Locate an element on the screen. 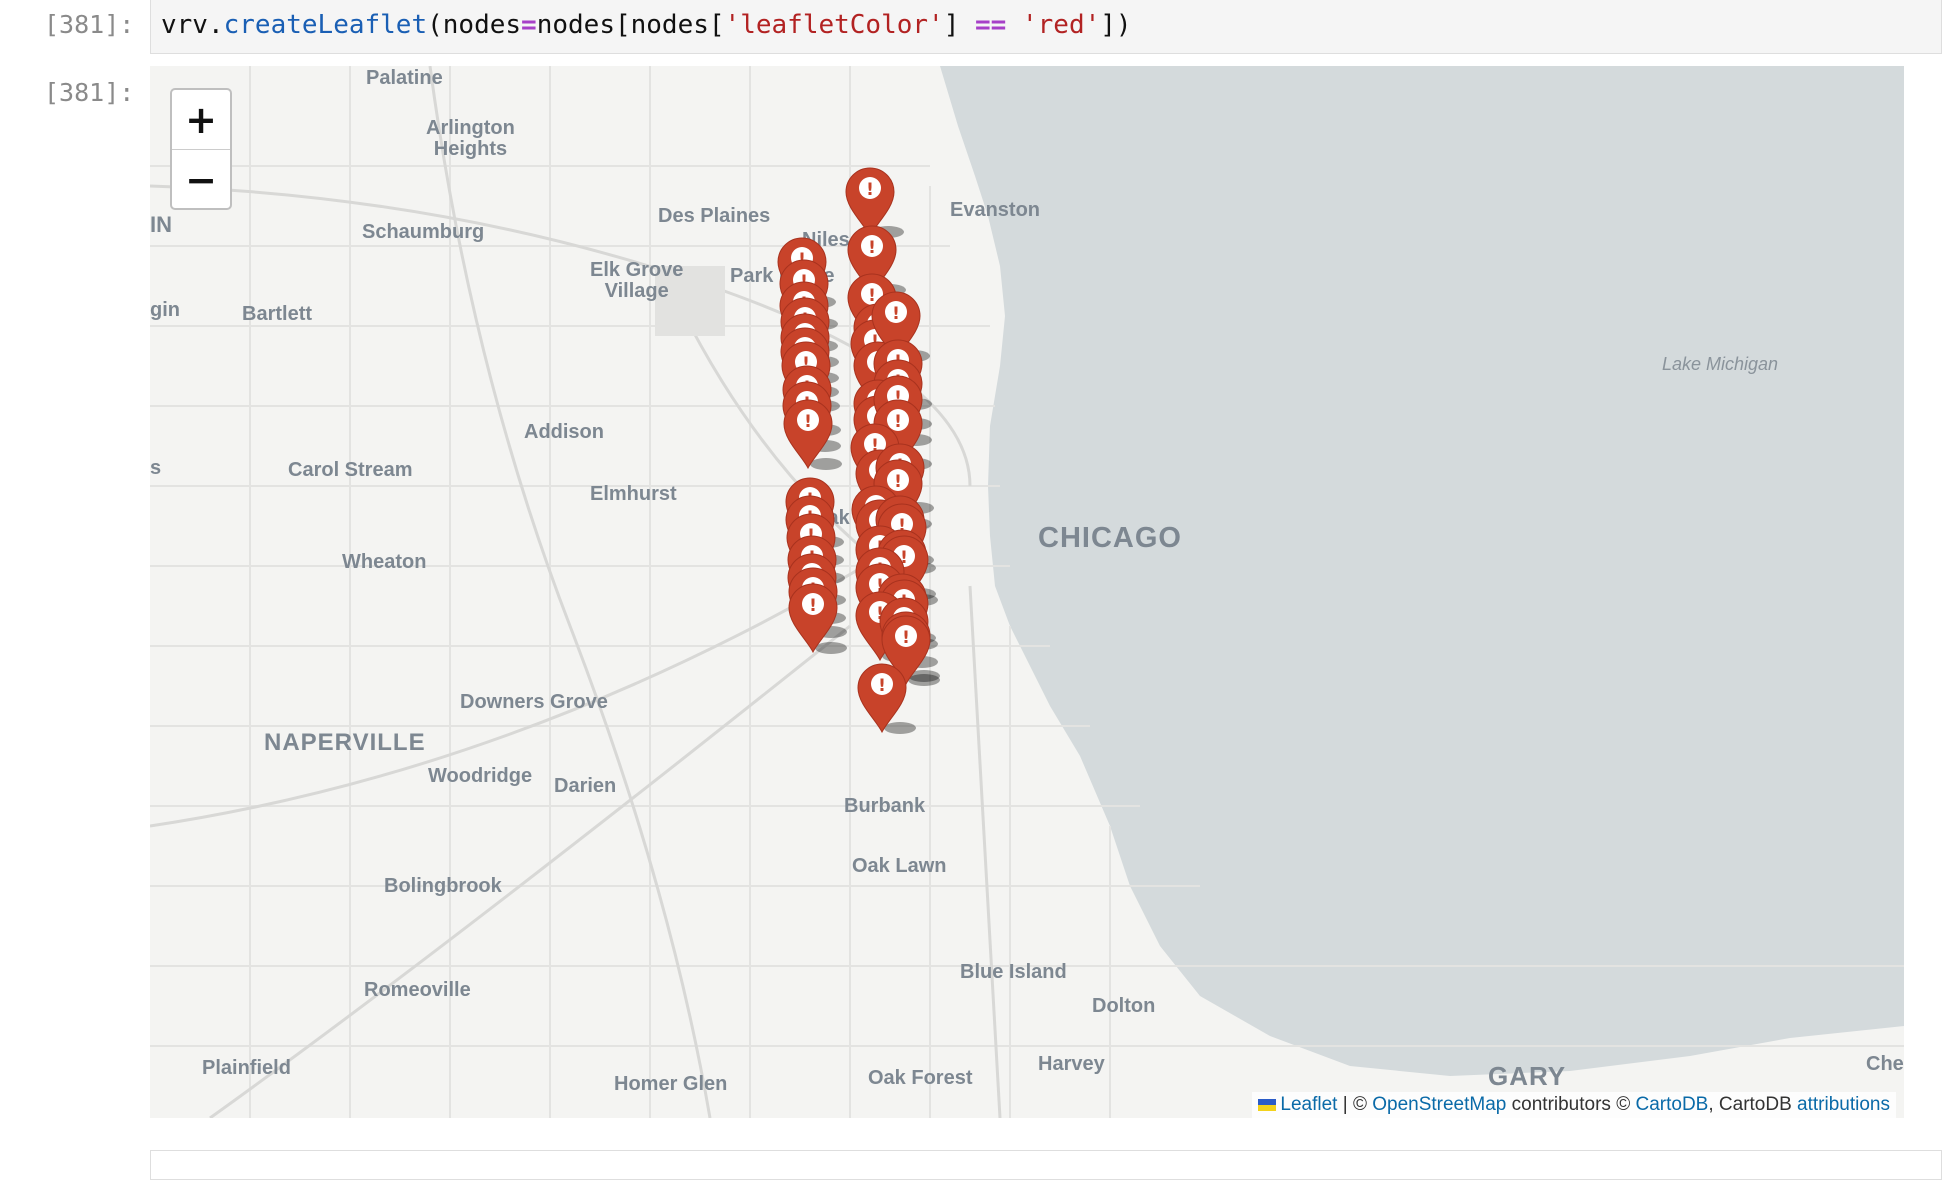  ukraine-flag-icon is located at coordinates (1267, 1104).